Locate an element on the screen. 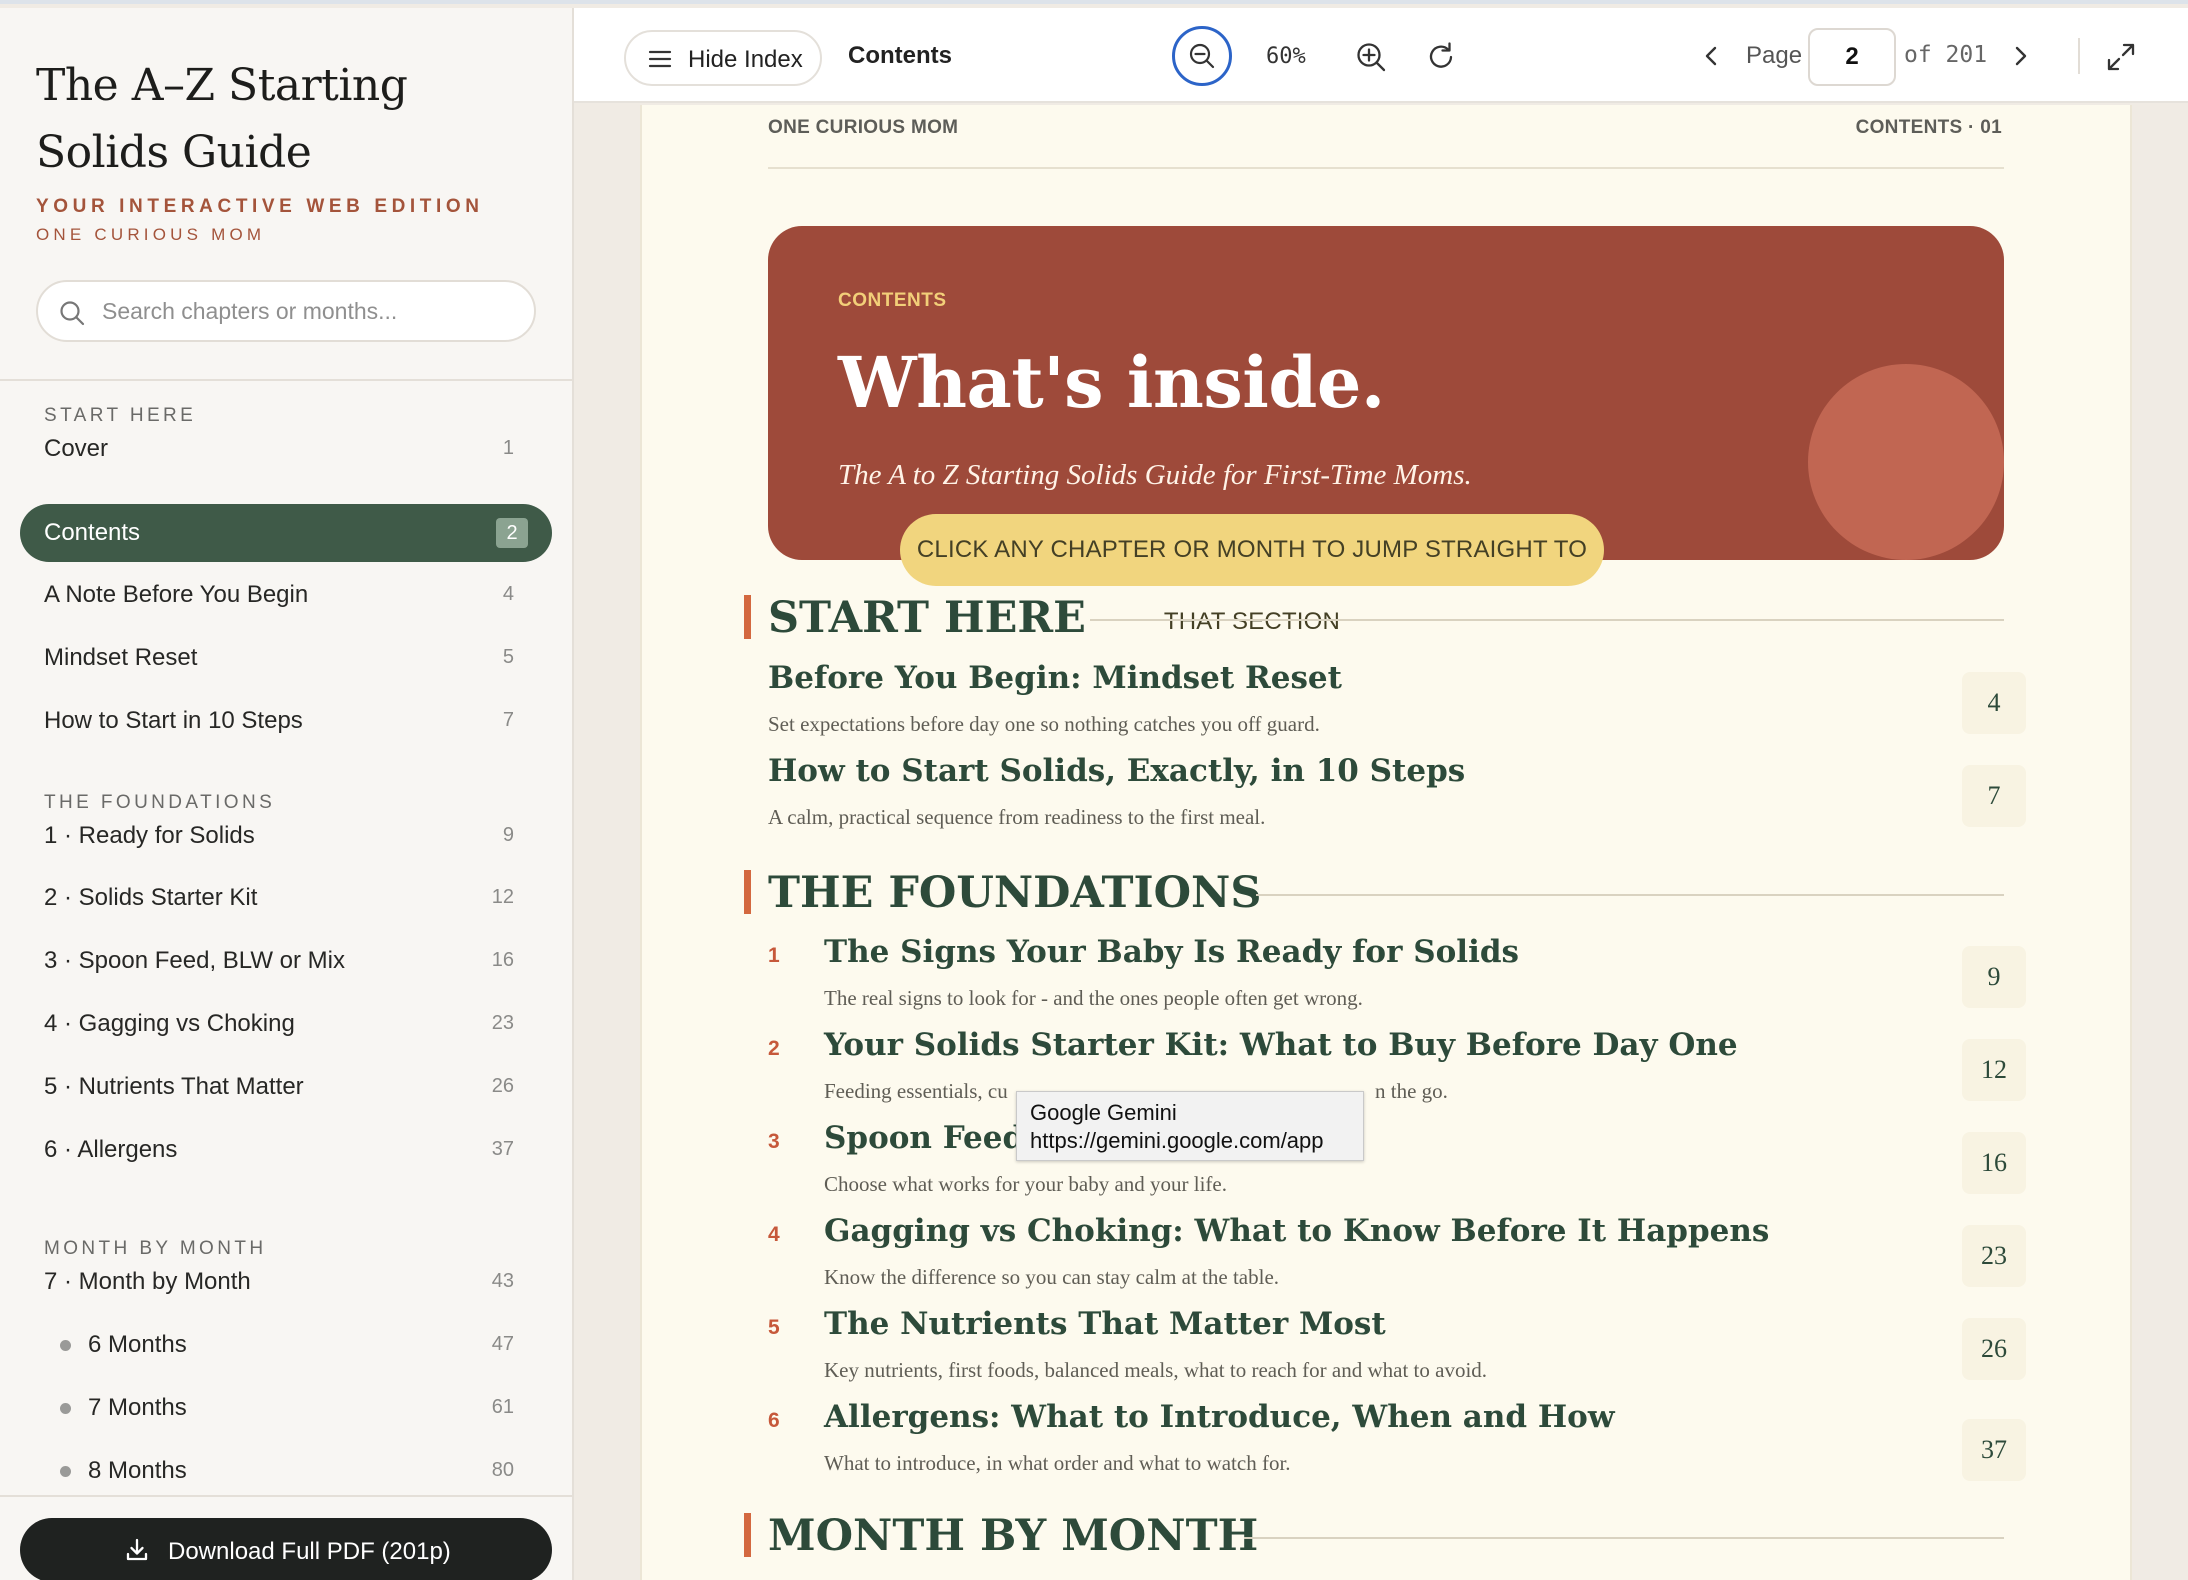  bullet-icon is located at coordinates (65, 1345).